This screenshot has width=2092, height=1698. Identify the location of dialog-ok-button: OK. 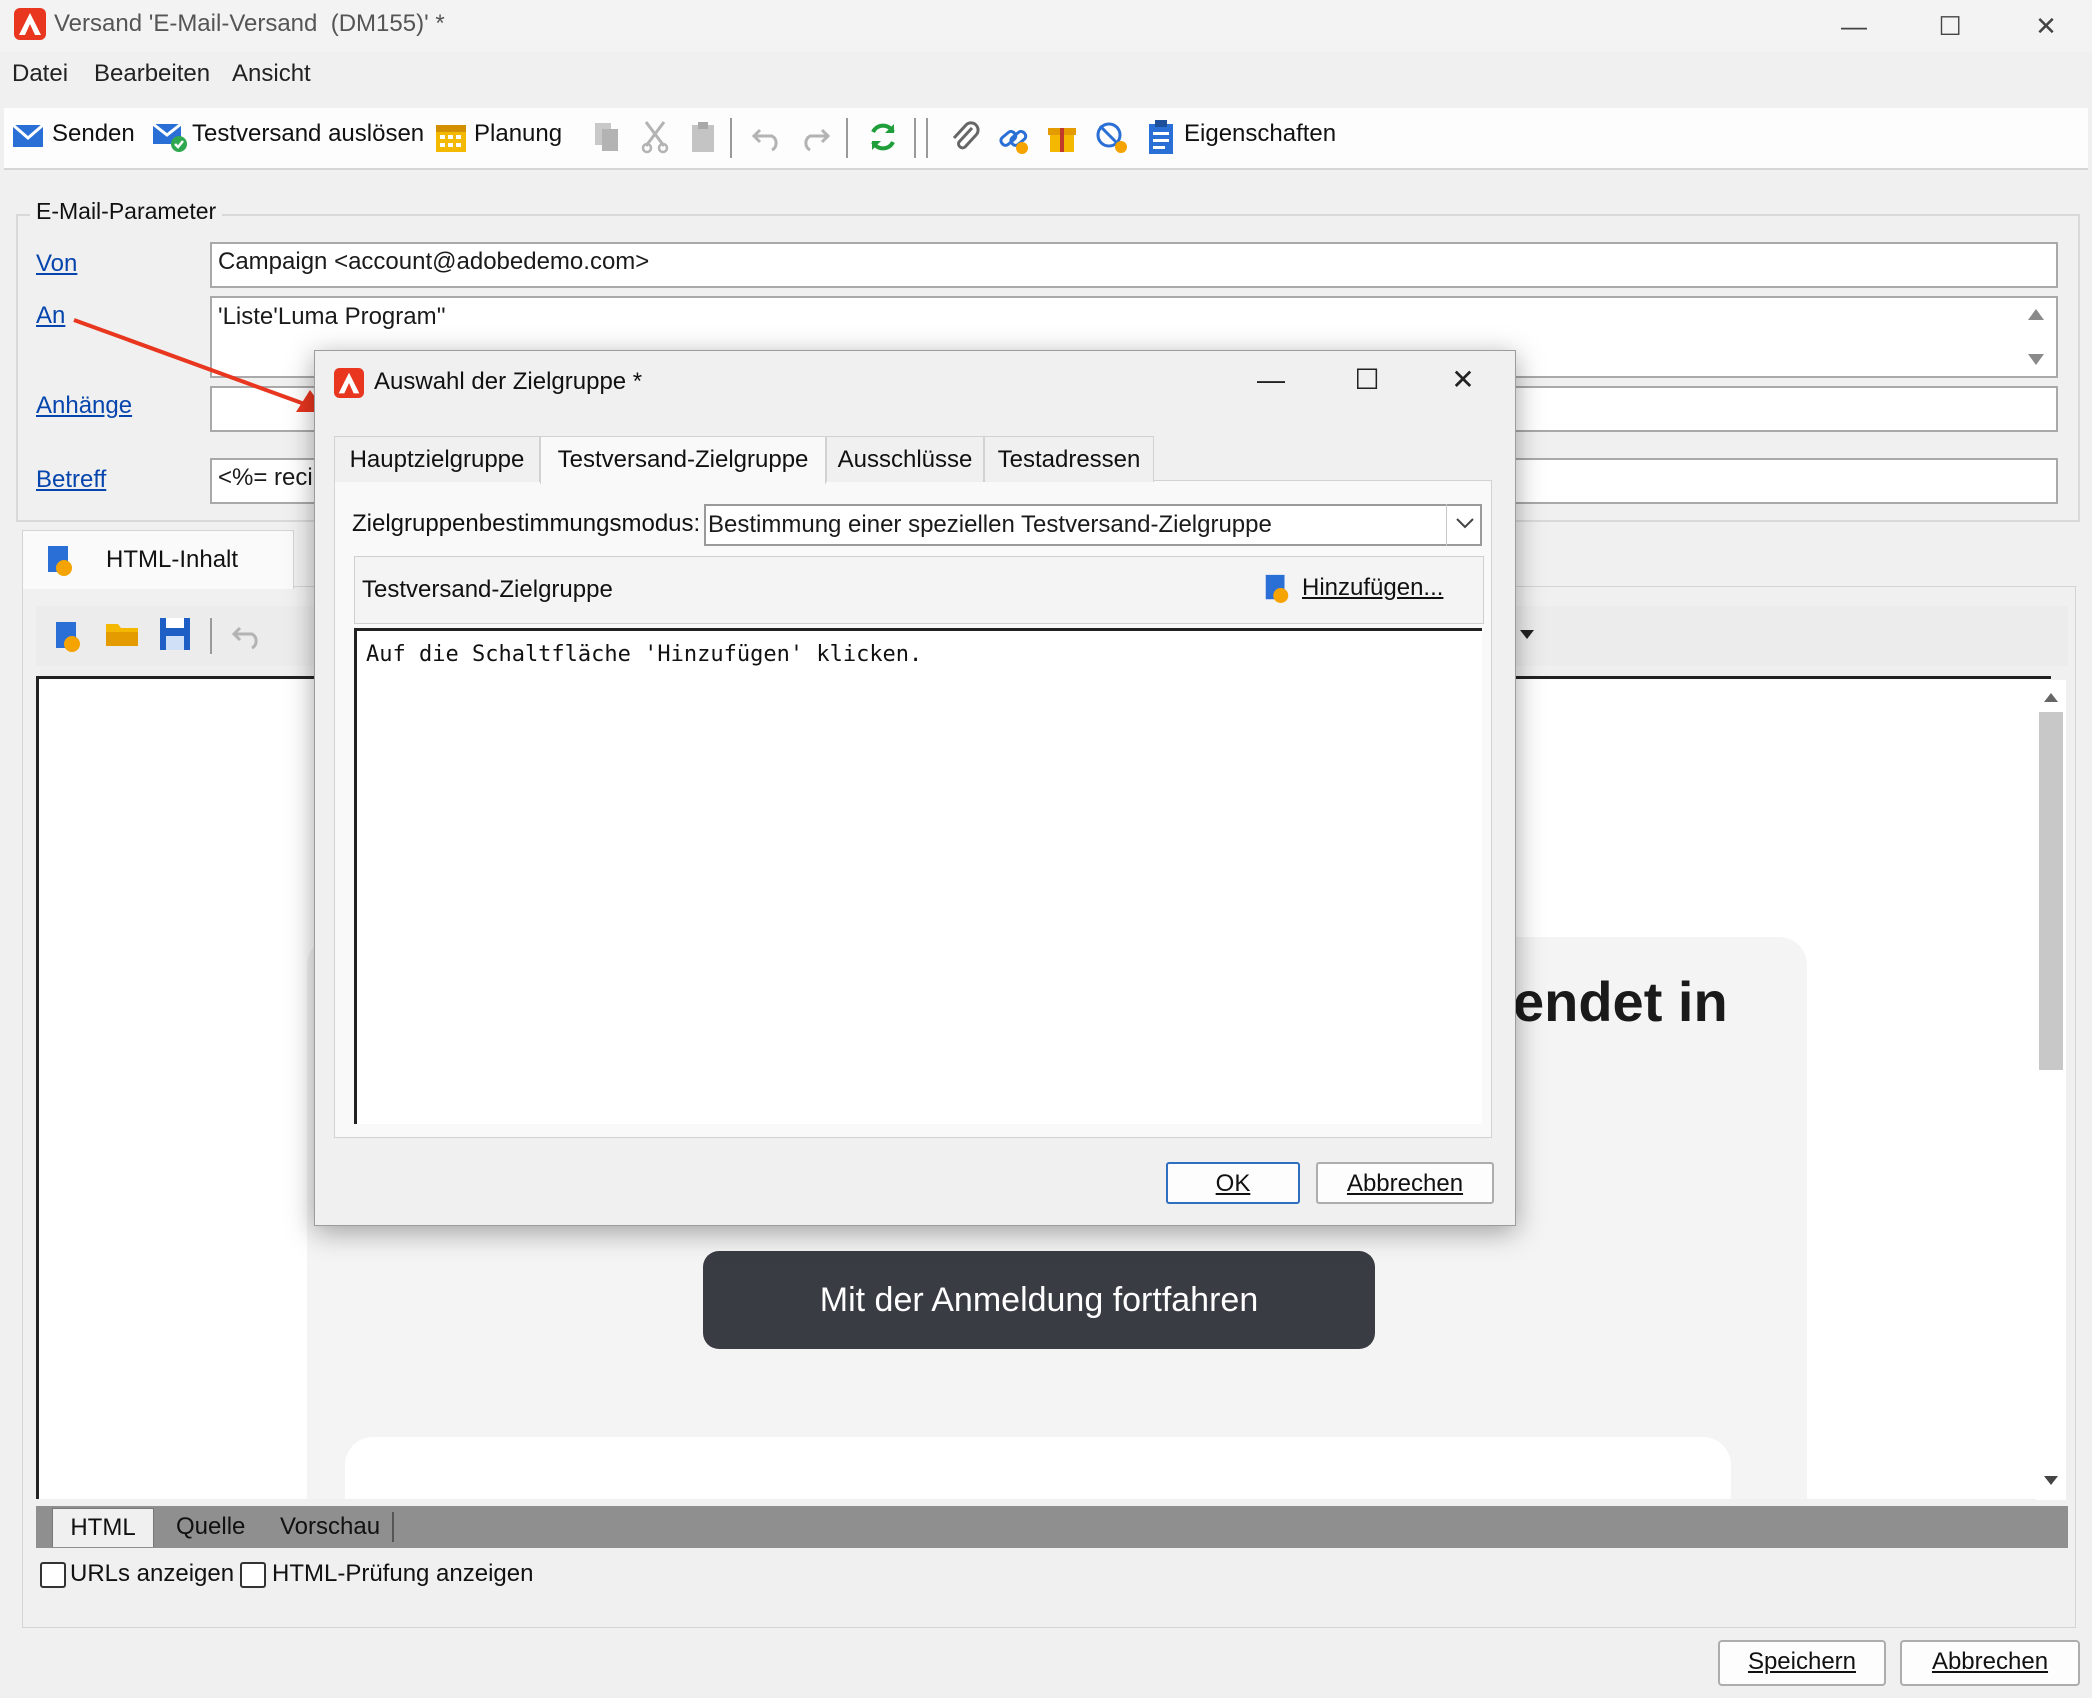
(1233, 1183).